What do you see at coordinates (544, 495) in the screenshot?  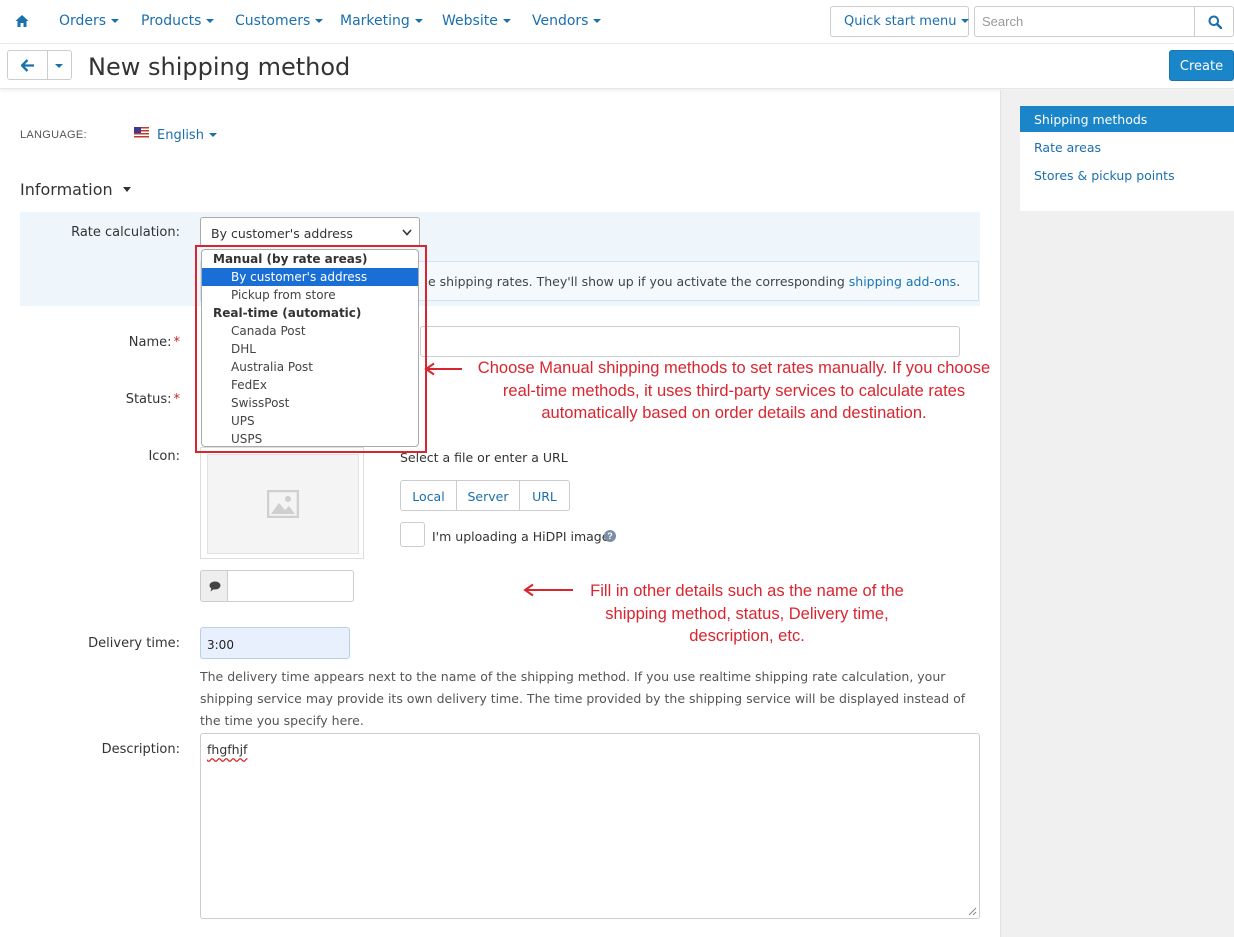 I see `upload-url-button: URL` at bounding box center [544, 495].